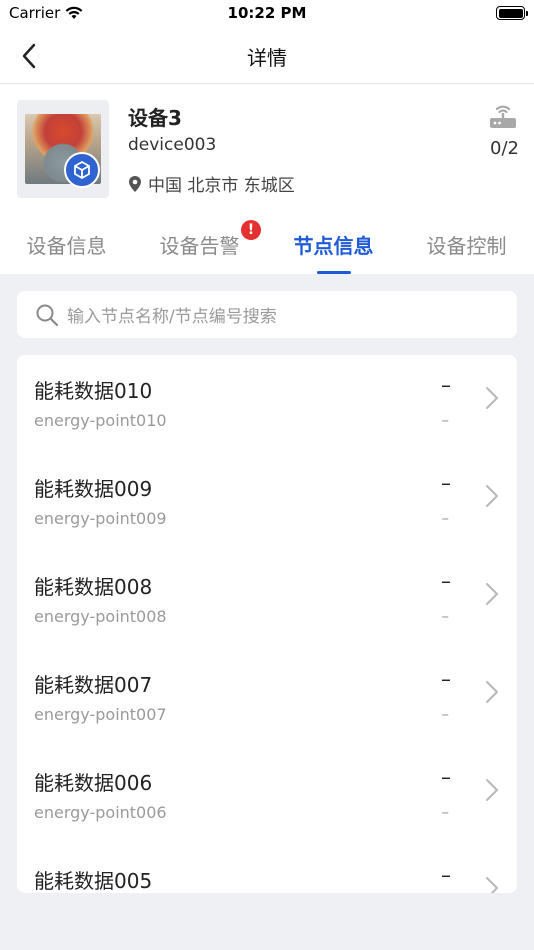  What do you see at coordinates (267, 600) in the screenshot?
I see `list-item: 能耗数据008 energy-point008 – –` at bounding box center [267, 600].